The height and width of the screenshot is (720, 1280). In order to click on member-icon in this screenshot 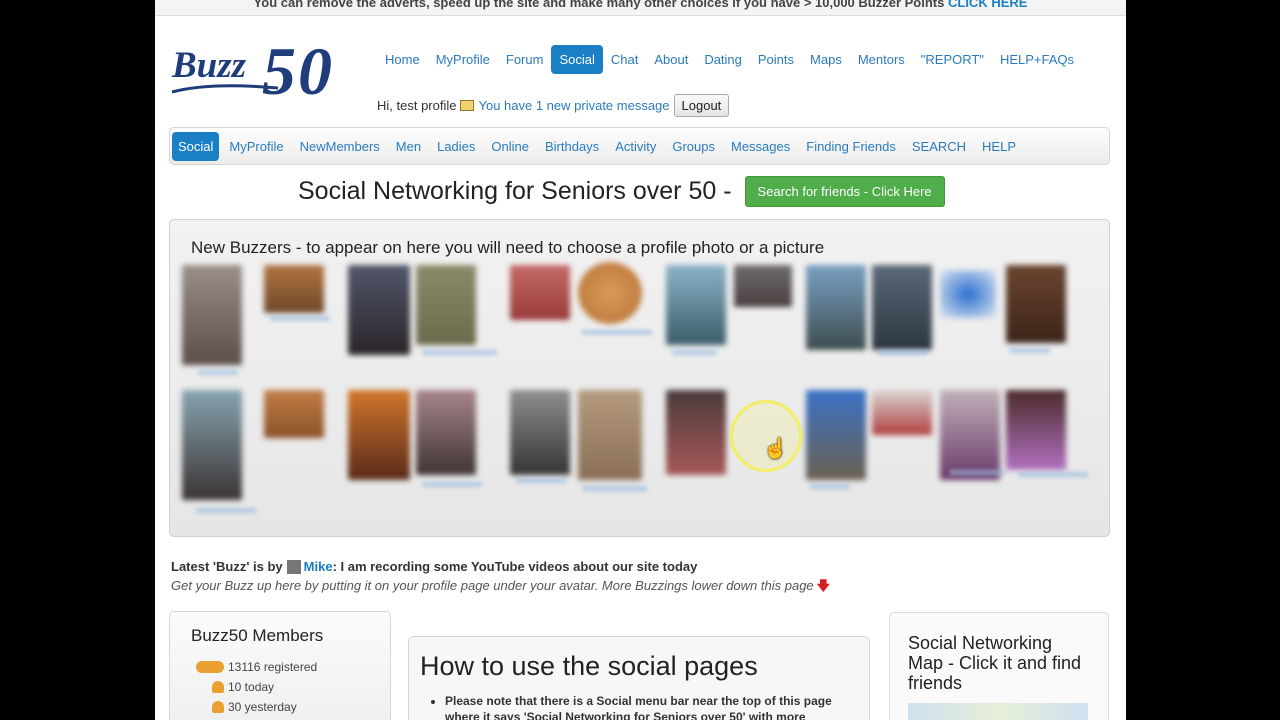, I will do `click(218, 687)`.